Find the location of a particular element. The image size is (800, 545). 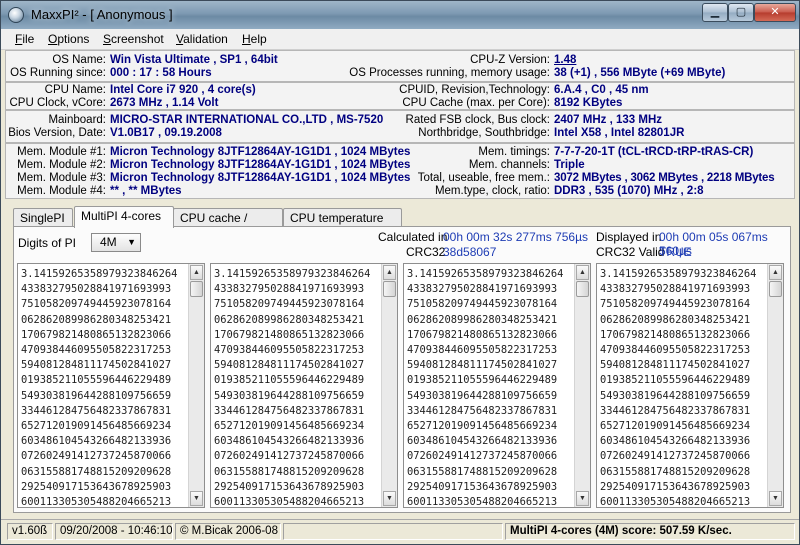

menu-options-label: ptions is located at coordinates (73, 39).